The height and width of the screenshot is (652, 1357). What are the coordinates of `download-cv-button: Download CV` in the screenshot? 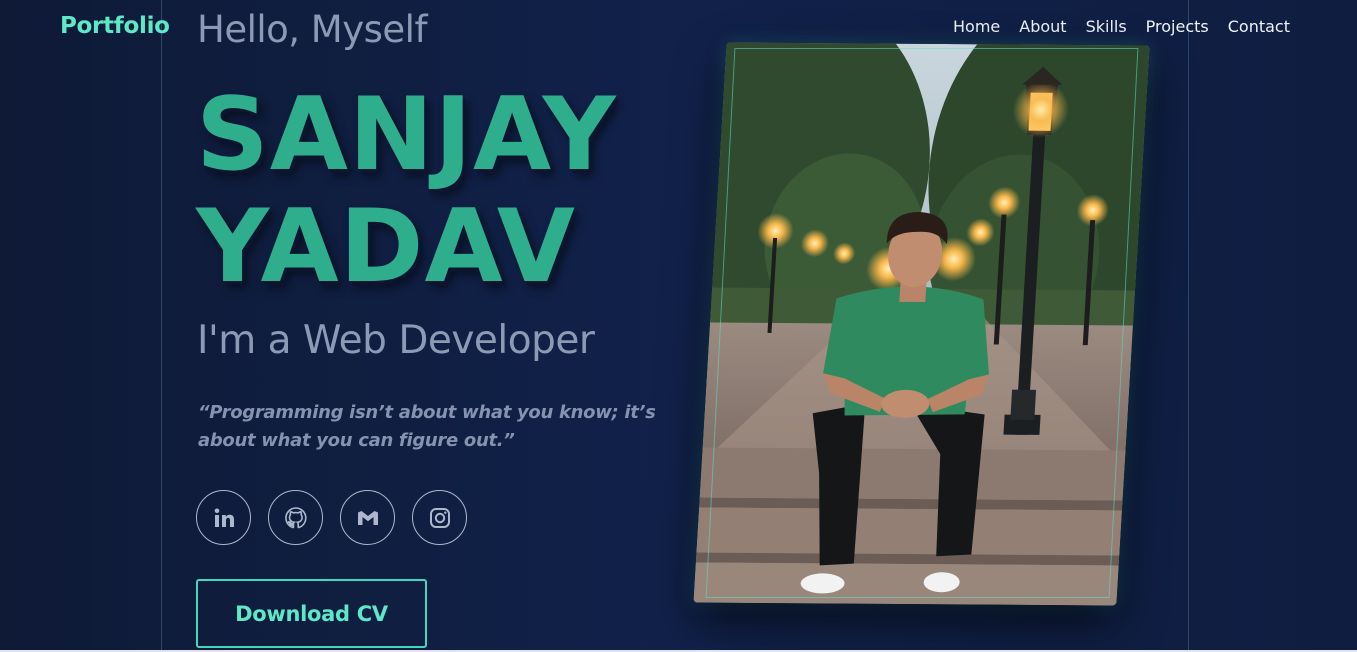 It's located at (311, 613).